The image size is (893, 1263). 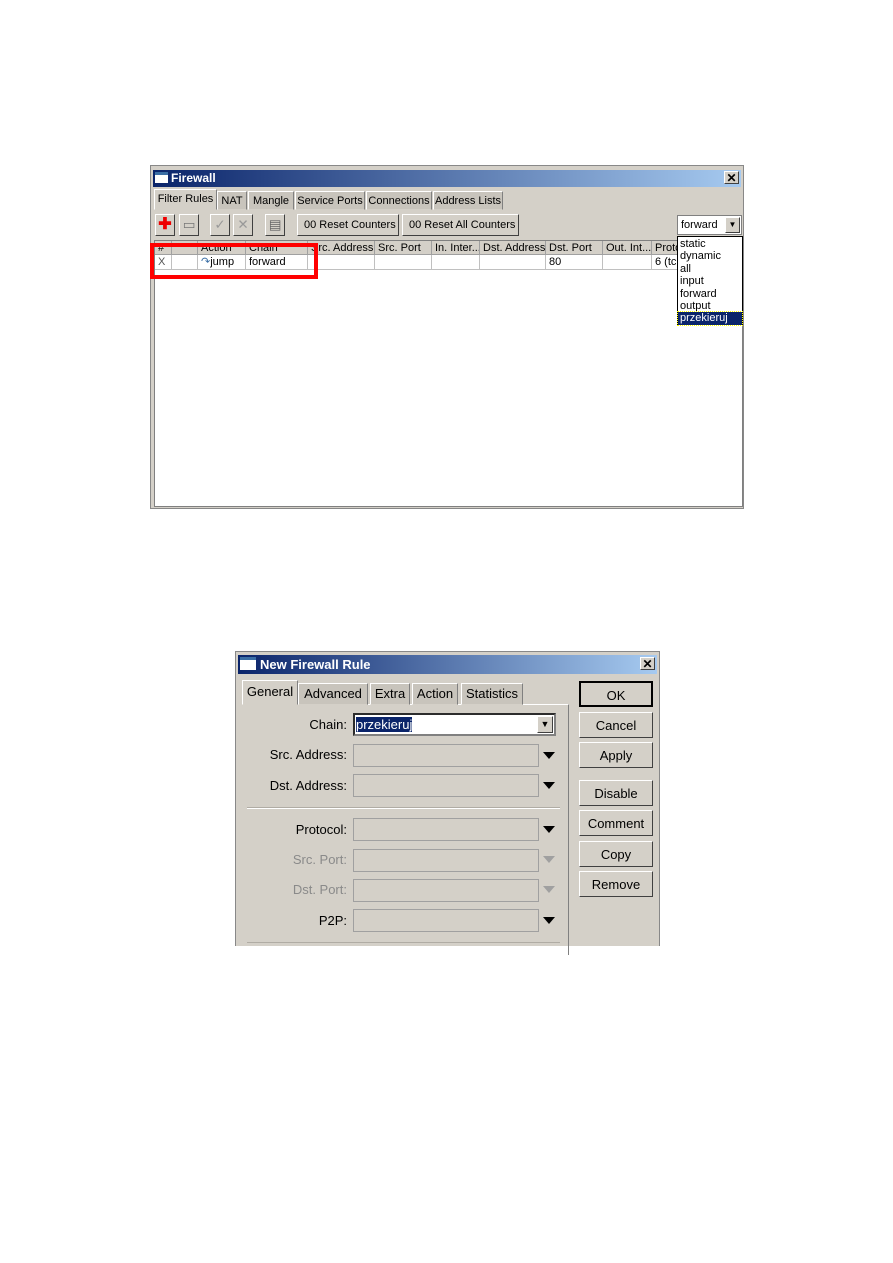 What do you see at coordinates (549, 785) in the screenshot?
I see `dst-address-dropdown-arrow-icon` at bounding box center [549, 785].